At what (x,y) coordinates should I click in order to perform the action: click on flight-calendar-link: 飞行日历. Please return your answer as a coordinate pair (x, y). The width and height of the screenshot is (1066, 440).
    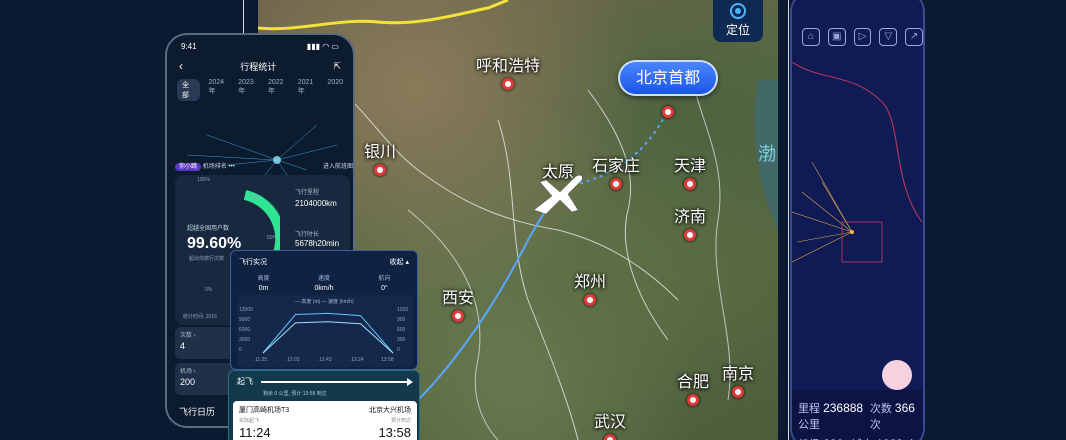
    Looking at the image, I should click on (197, 411).